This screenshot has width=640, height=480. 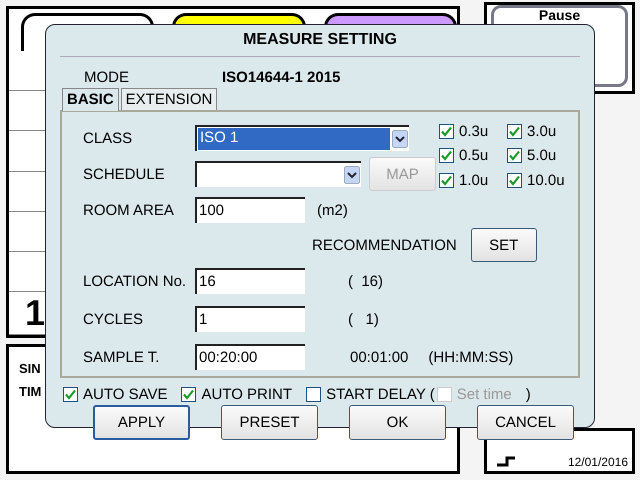 I want to click on unit-label: (m2), so click(x=332, y=210).